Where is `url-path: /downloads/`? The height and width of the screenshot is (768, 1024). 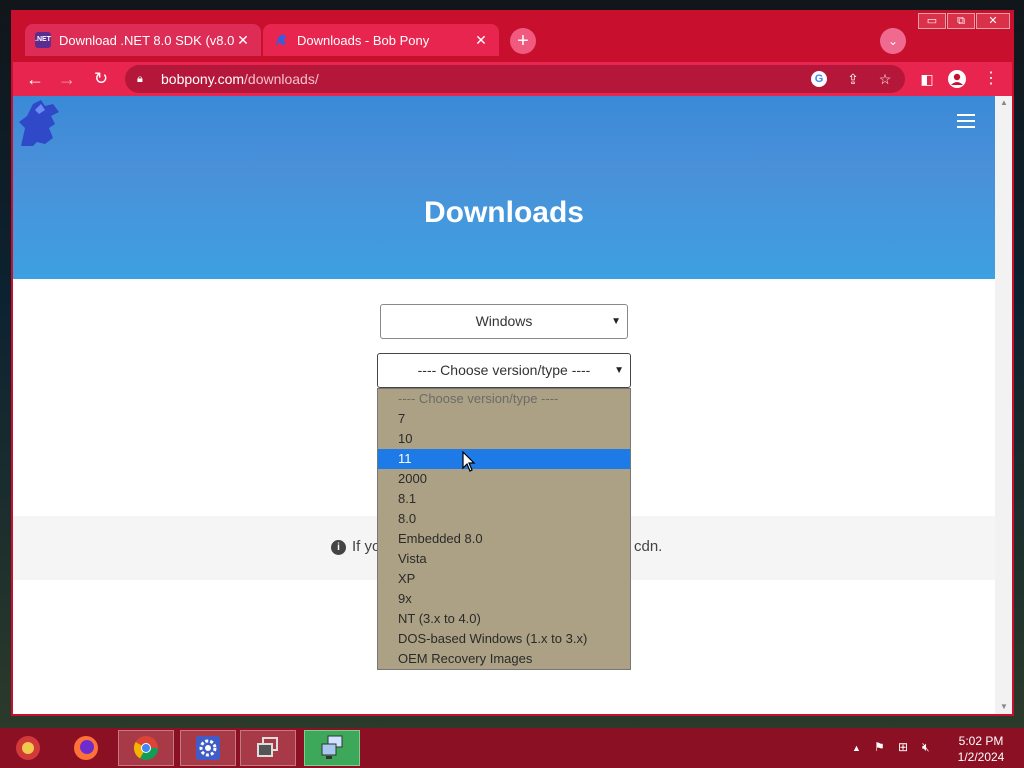 url-path: /downloads/ is located at coordinates (281, 79).